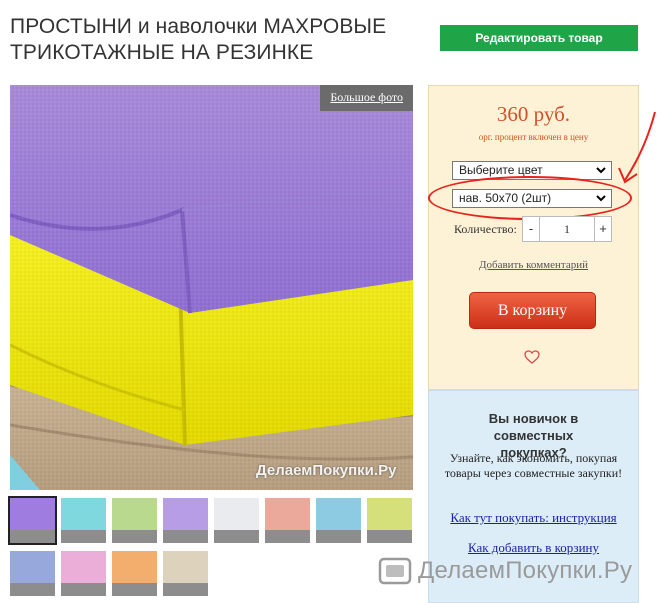 The width and height of the screenshot is (658, 603). What do you see at coordinates (533, 548) in the screenshot?
I see `how-to-add-to-cart-link: Как добавить в корзину` at bounding box center [533, 548].